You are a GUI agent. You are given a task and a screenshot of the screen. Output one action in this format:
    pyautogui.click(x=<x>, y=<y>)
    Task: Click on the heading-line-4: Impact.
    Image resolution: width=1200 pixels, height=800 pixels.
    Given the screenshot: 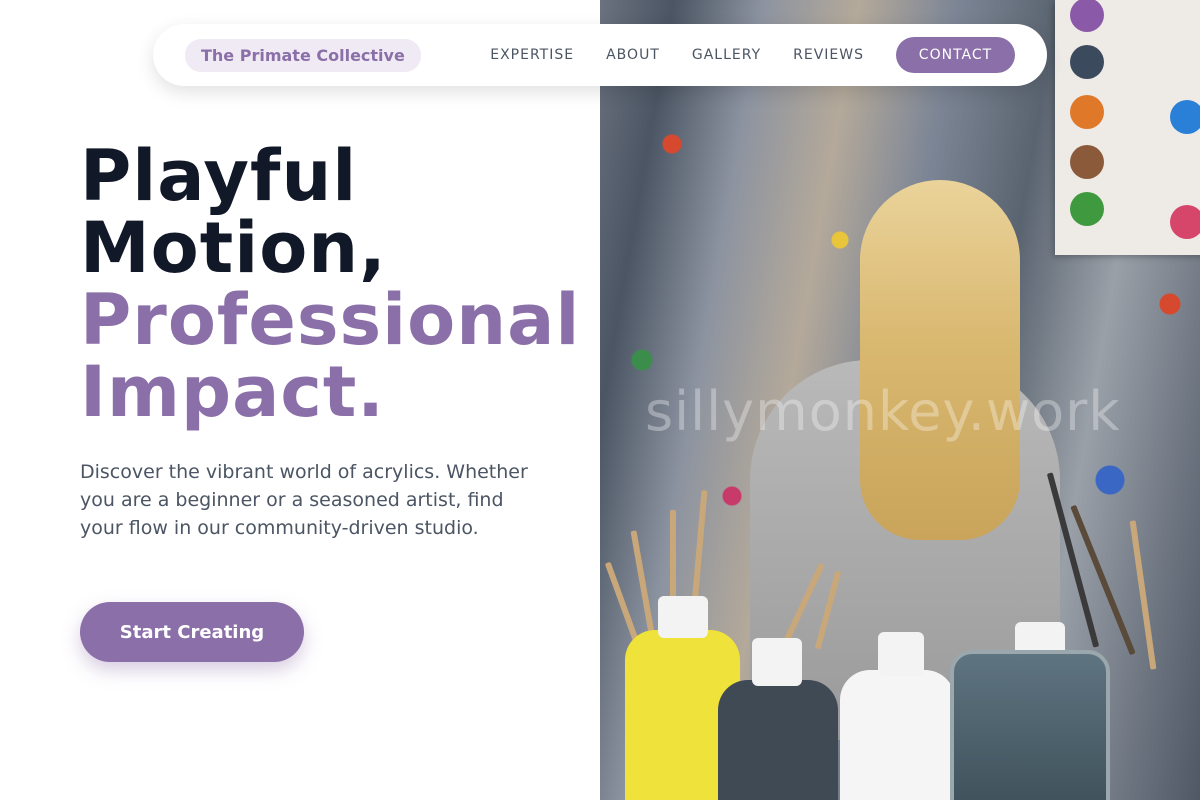 What is the action you would take?
    pyautogui.click(x=232, y=392)
    